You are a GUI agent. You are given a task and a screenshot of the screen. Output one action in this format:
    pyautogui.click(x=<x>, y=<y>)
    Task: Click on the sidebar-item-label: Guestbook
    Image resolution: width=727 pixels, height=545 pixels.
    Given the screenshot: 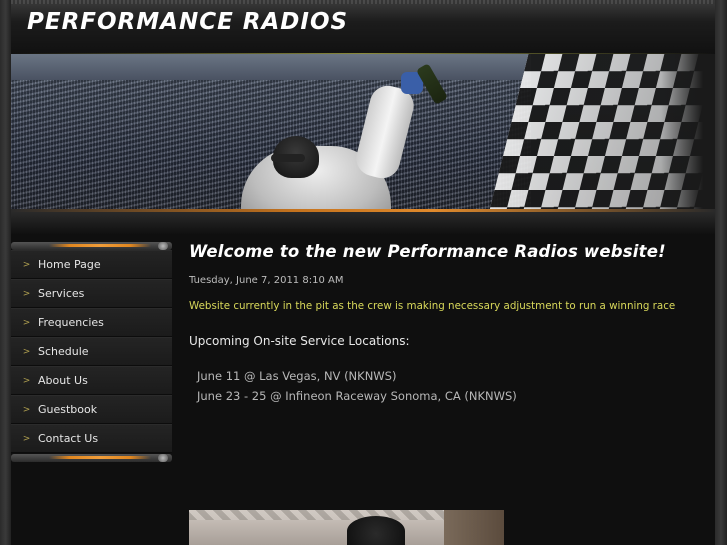 What is the action you would take?
    pyautogui.click(x=68, y=409)
    